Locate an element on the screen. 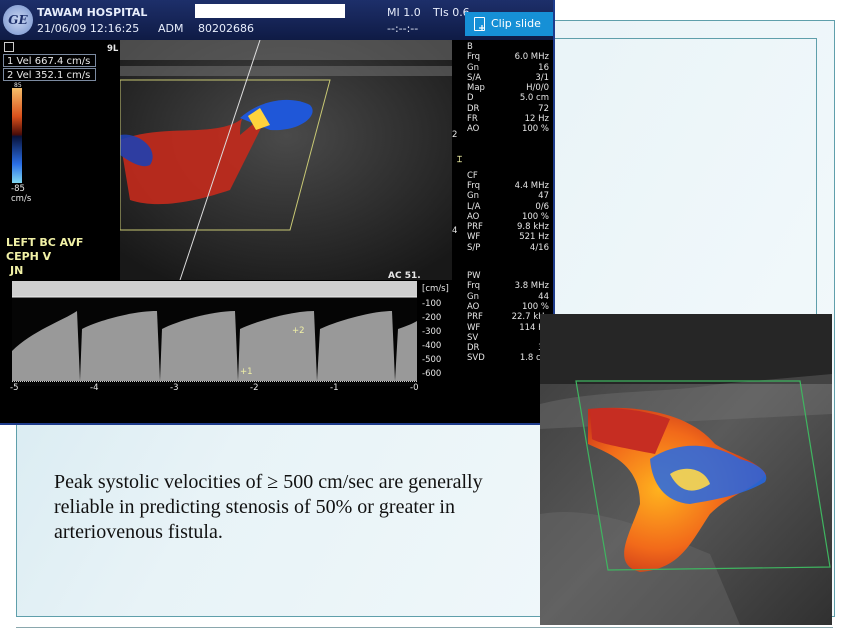 The height and width of the screenshot is (631, 846). hospital-name: TAWAM HOSPITAL is located at coordinates (92, 12).